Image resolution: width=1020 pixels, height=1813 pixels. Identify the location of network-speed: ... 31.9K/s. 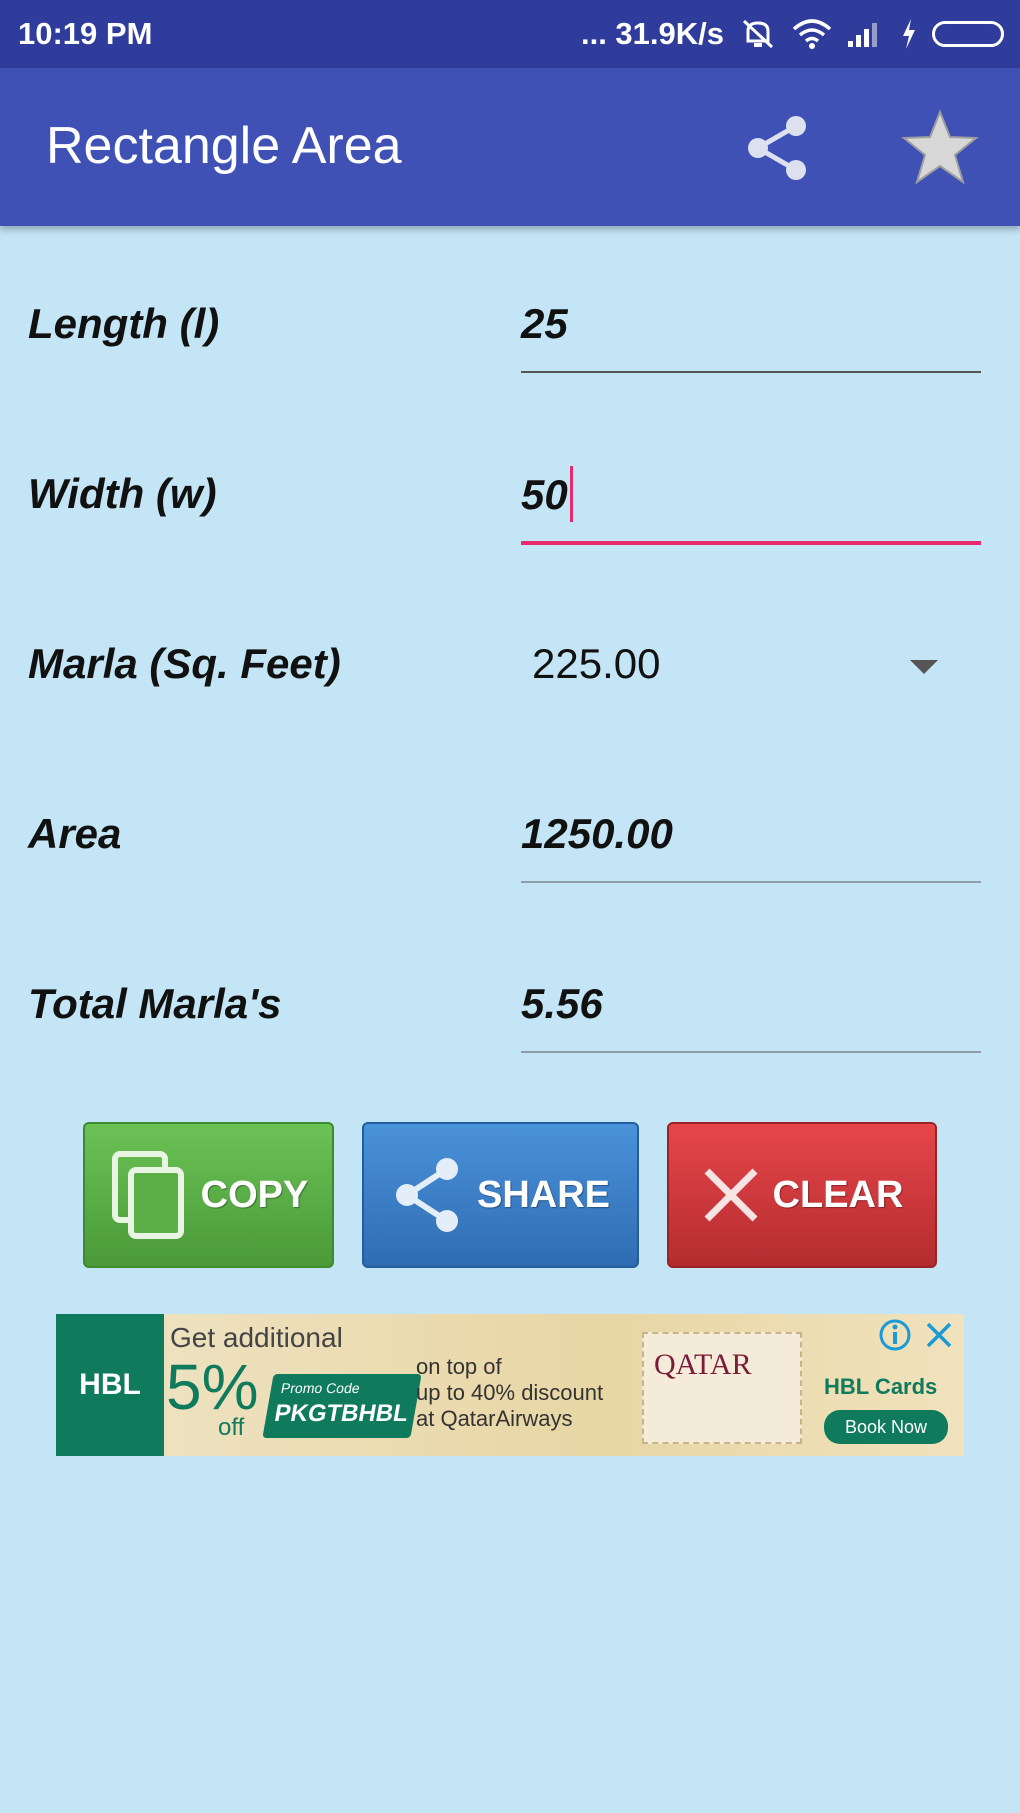
(652, 33).